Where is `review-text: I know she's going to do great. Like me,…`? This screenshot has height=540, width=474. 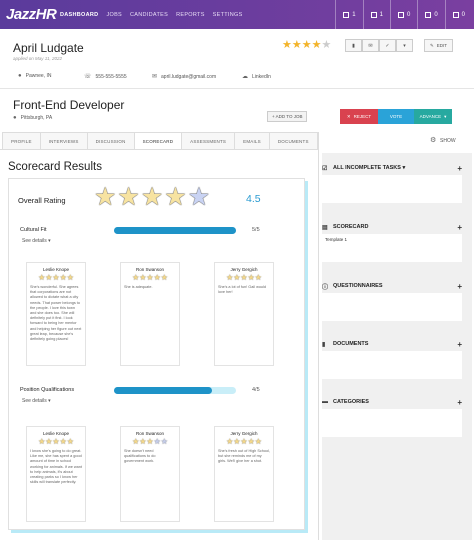 review-text: I know she's going to do great. Like me,… is located at coordinates (56, 467).